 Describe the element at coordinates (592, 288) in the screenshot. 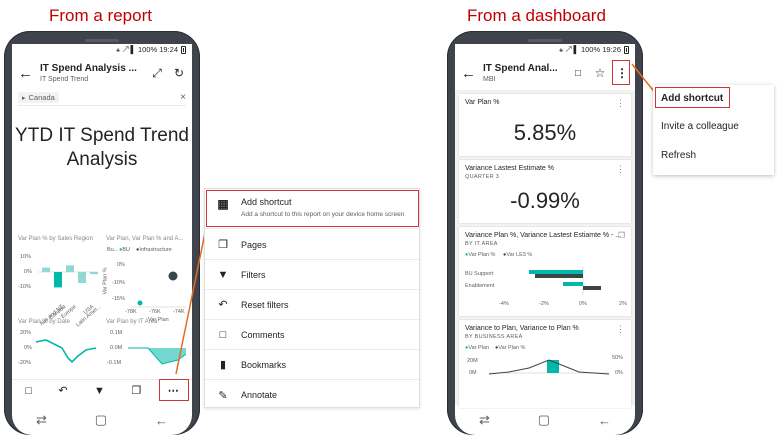

I see `bar-enablement-le3` at that location.